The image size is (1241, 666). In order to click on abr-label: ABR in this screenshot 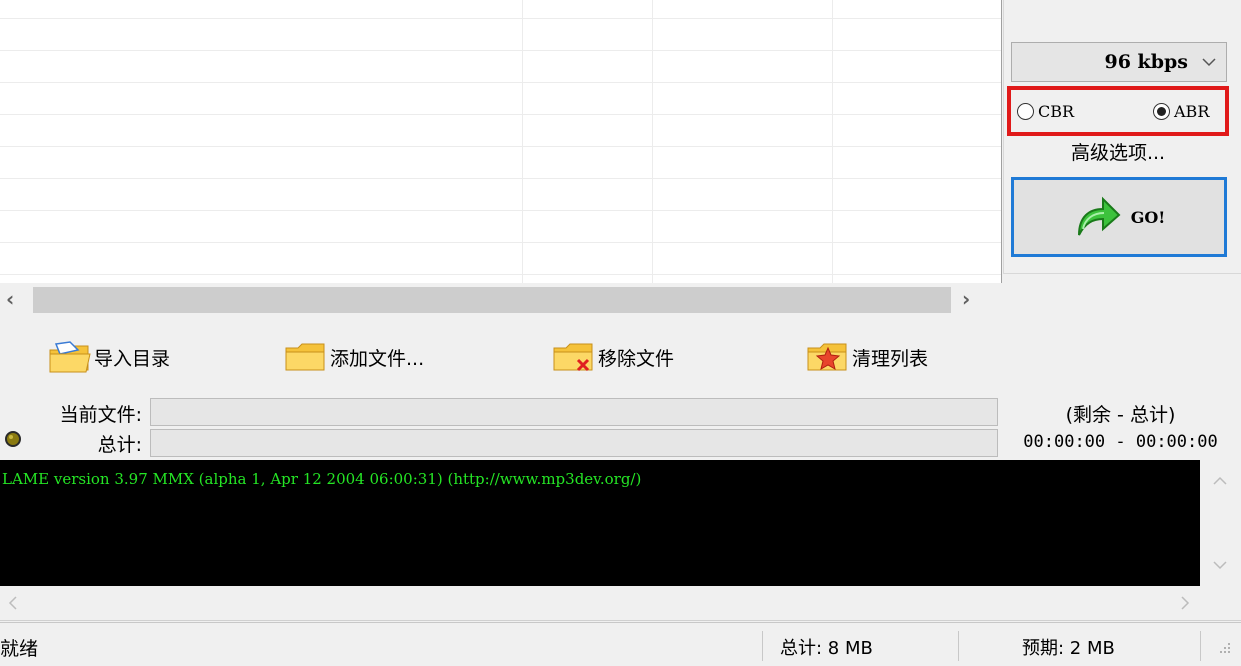, I will do `click(1192, 111)`.